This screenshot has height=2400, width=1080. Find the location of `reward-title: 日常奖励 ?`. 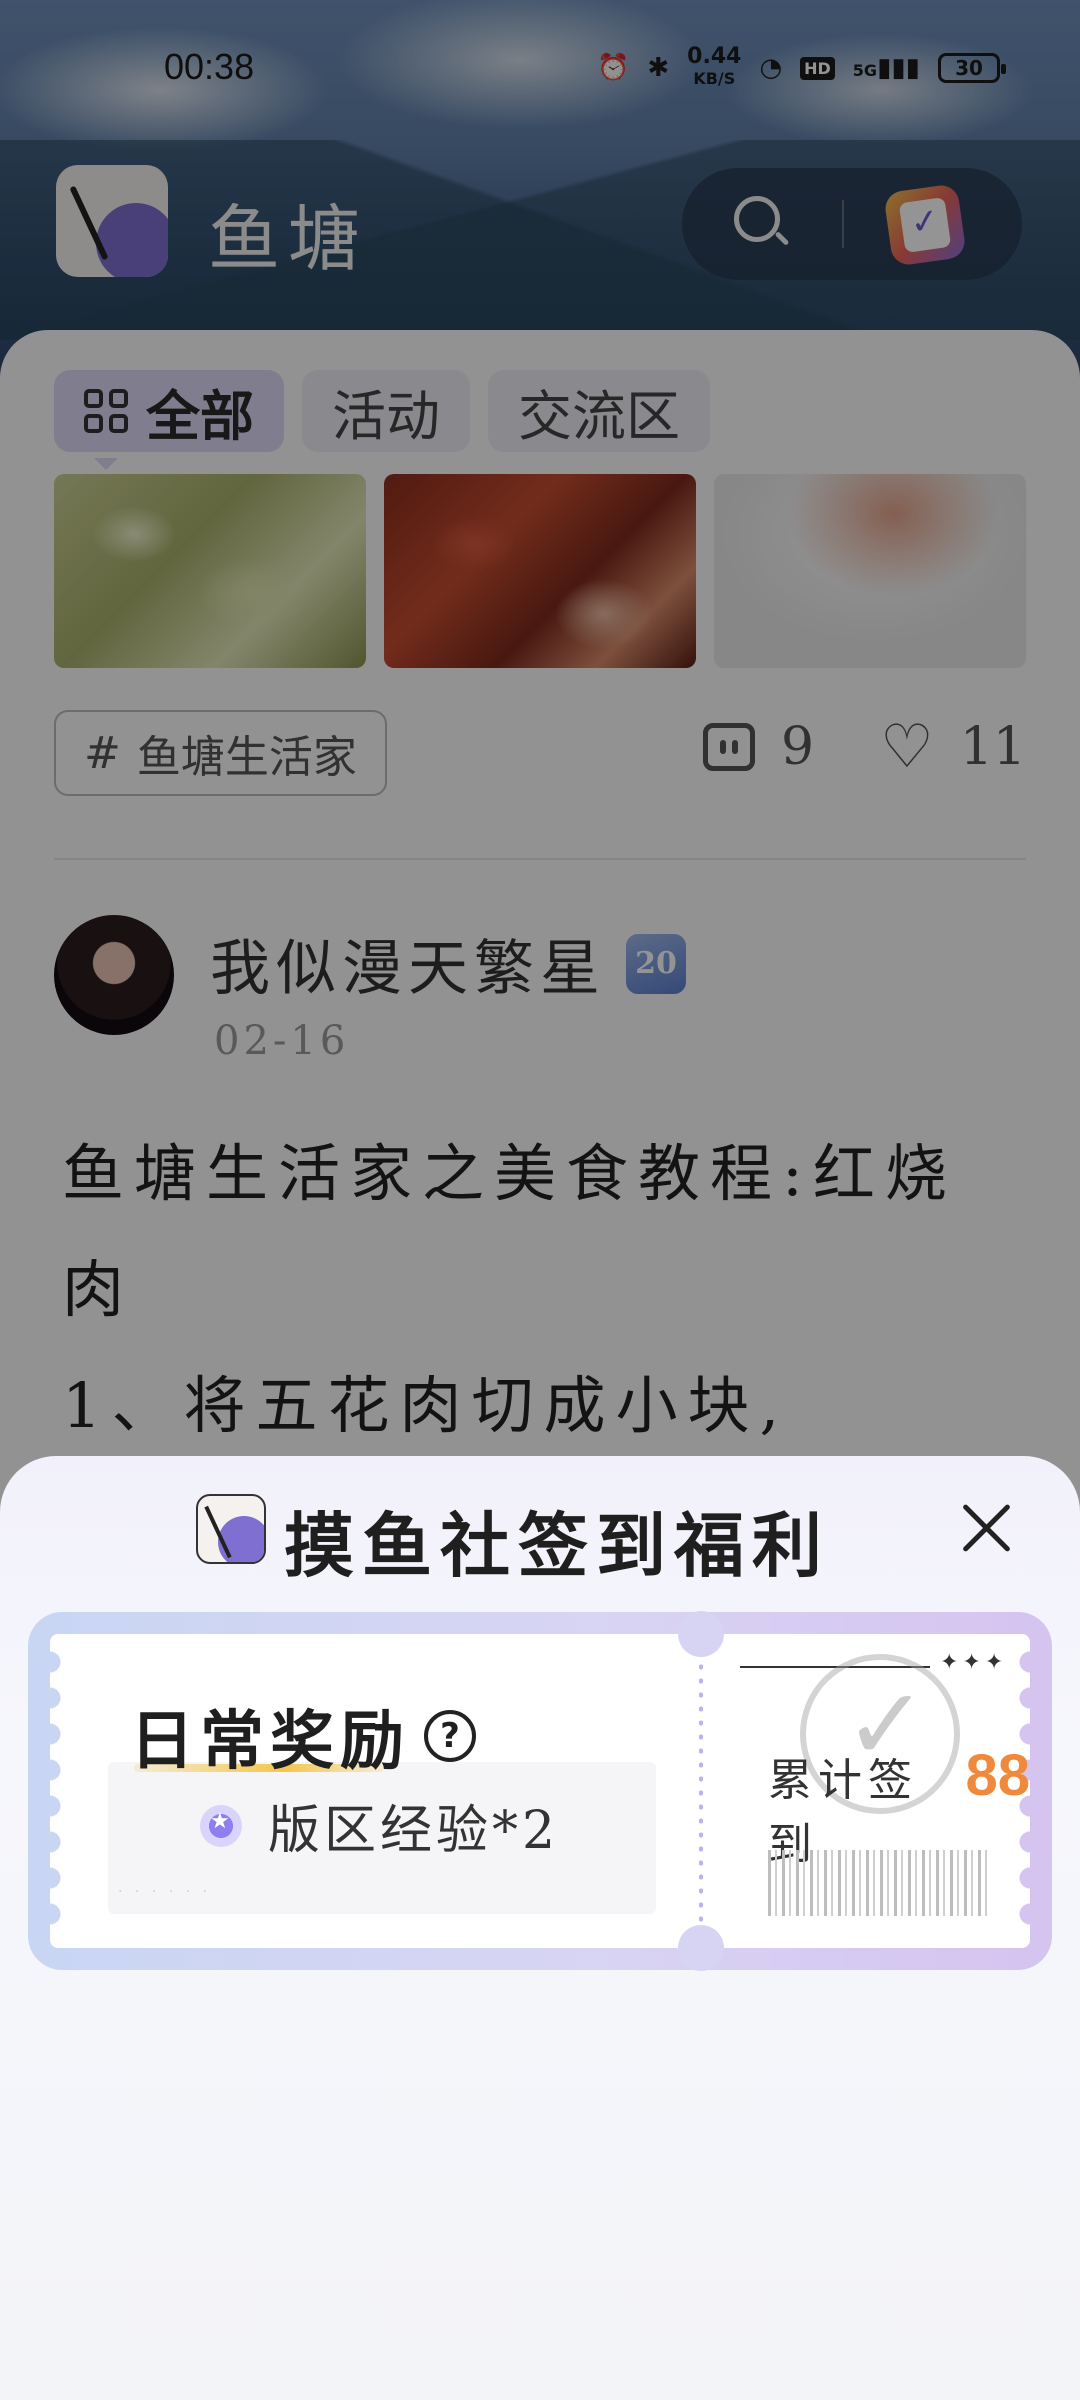

reward-title: 日常奖励 ? is located at coordinates (303, 1736).